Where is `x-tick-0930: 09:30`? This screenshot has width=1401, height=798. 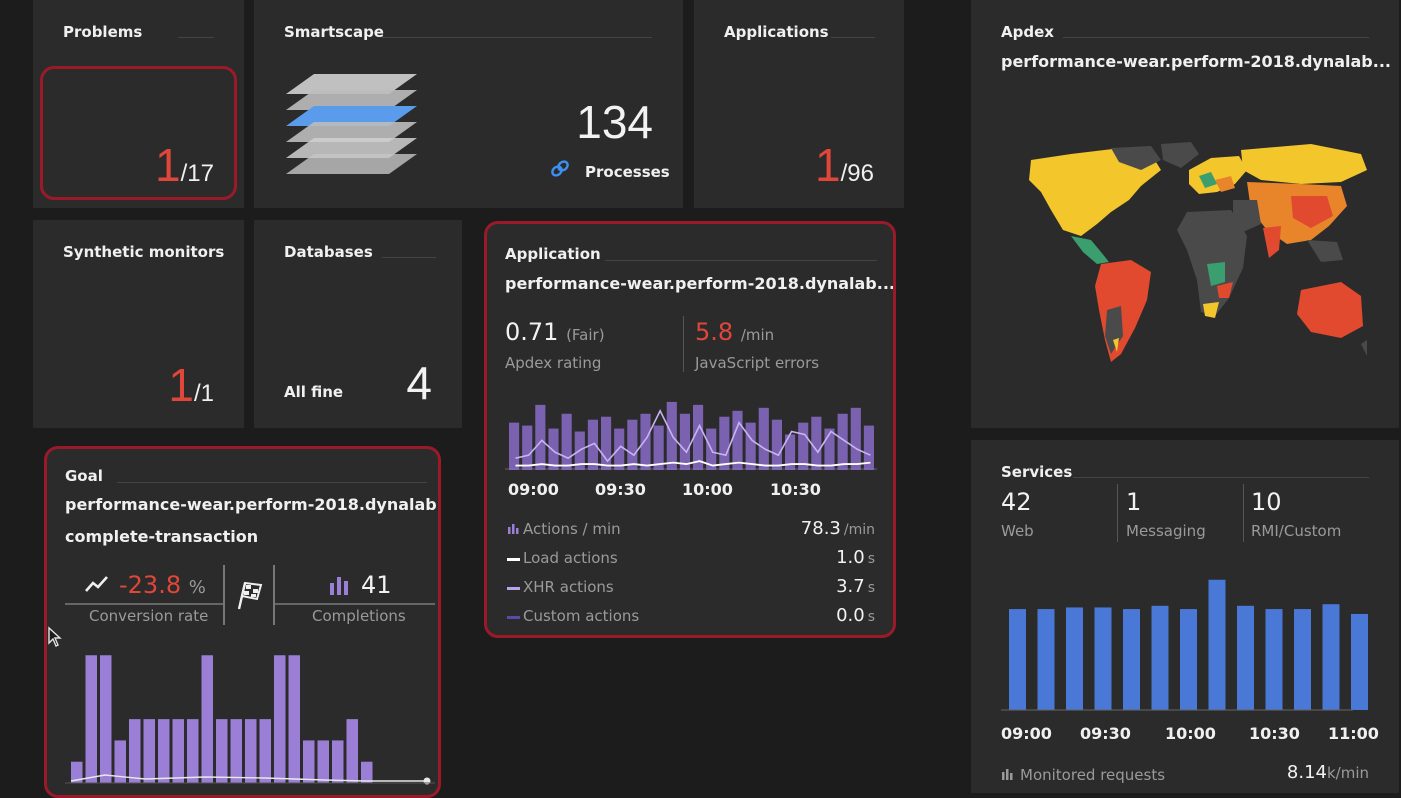 x-tick-0930: 09:30 is located at coordinates (1105, 733).